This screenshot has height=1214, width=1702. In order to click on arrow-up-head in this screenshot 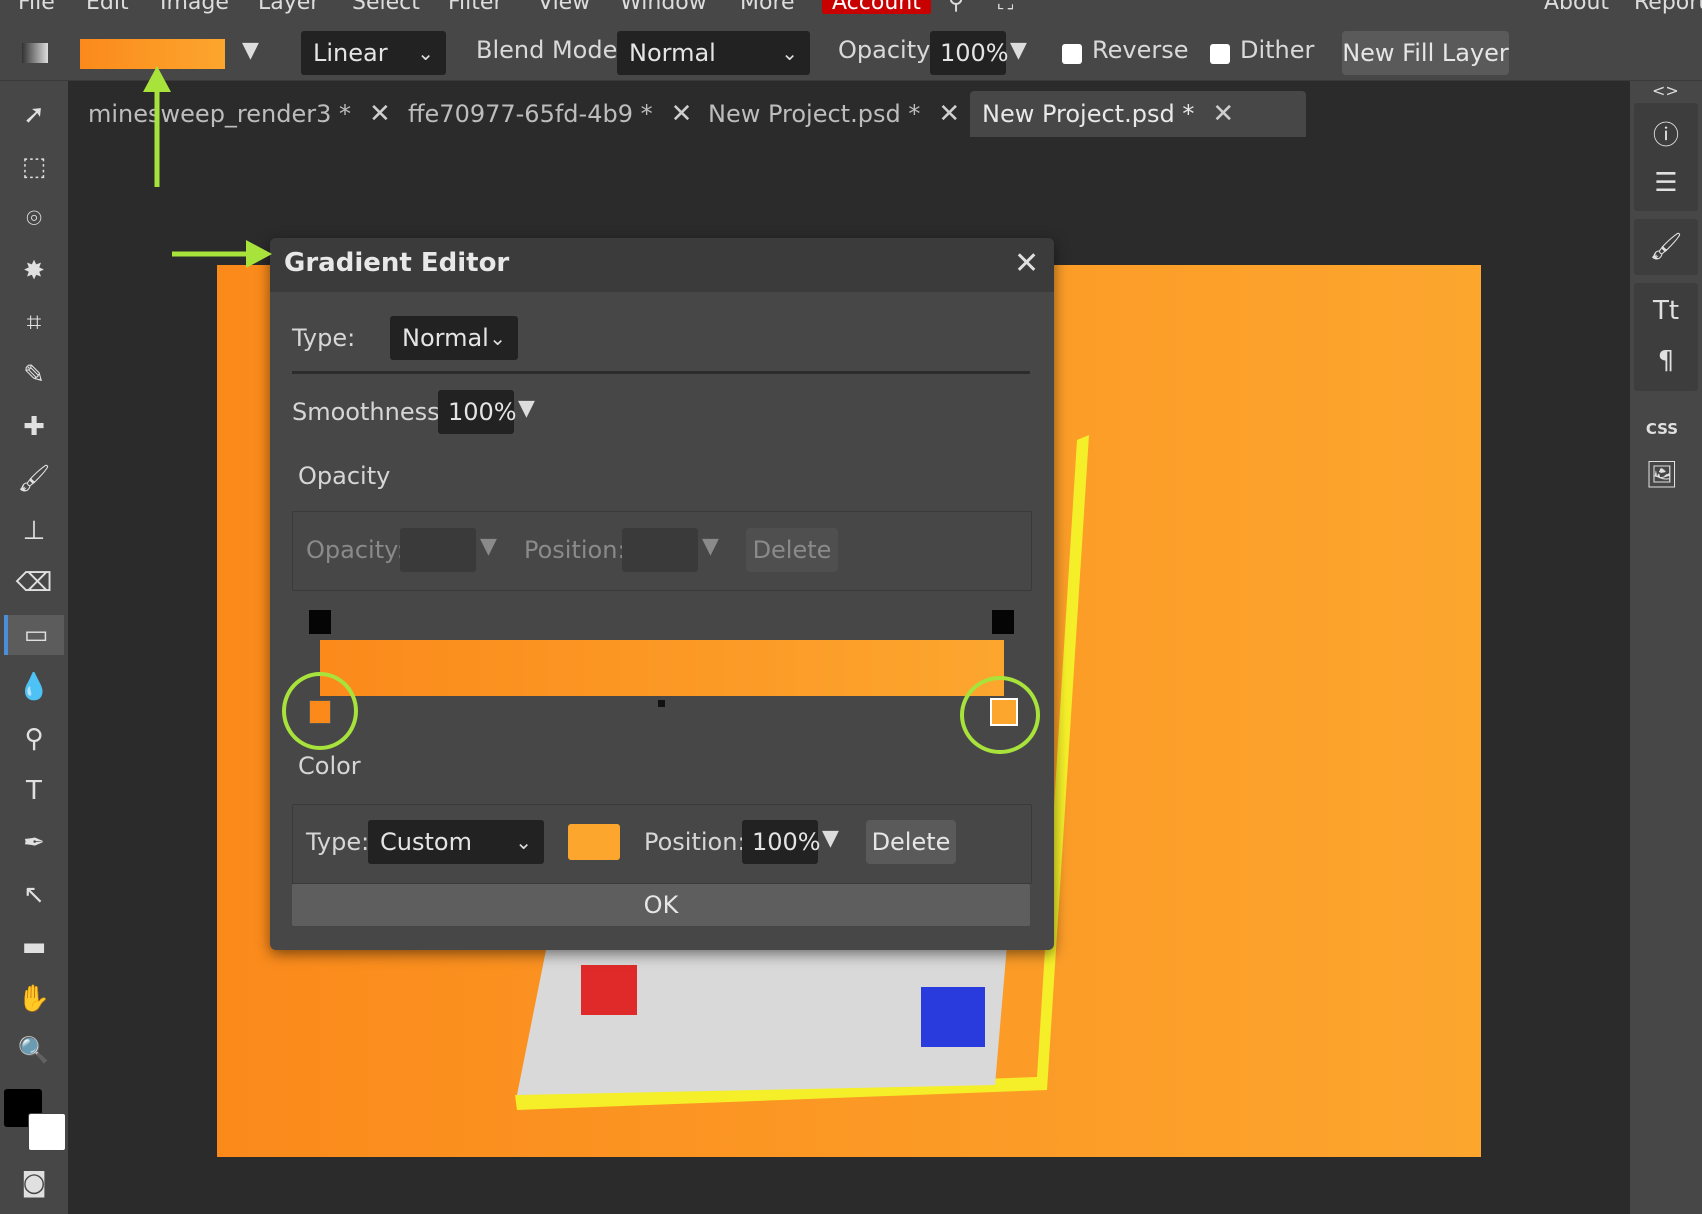, I will do `click(157, 79)`.